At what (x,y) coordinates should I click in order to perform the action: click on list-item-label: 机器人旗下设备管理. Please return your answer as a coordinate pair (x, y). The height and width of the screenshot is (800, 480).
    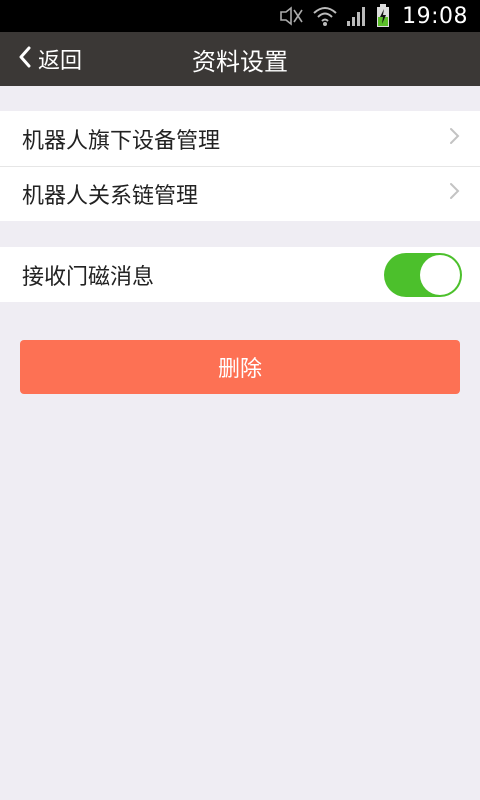
    Looking at the image, I should click on (121, 141).